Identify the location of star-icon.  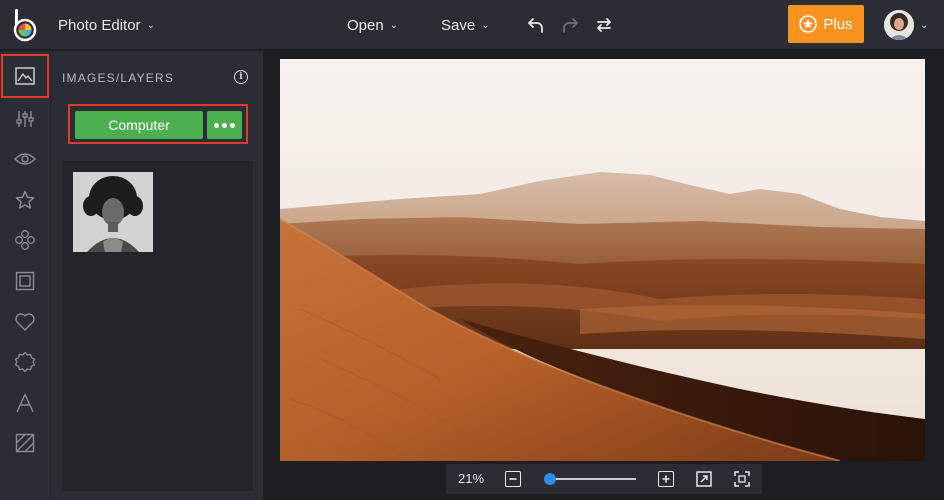
(25, 199).